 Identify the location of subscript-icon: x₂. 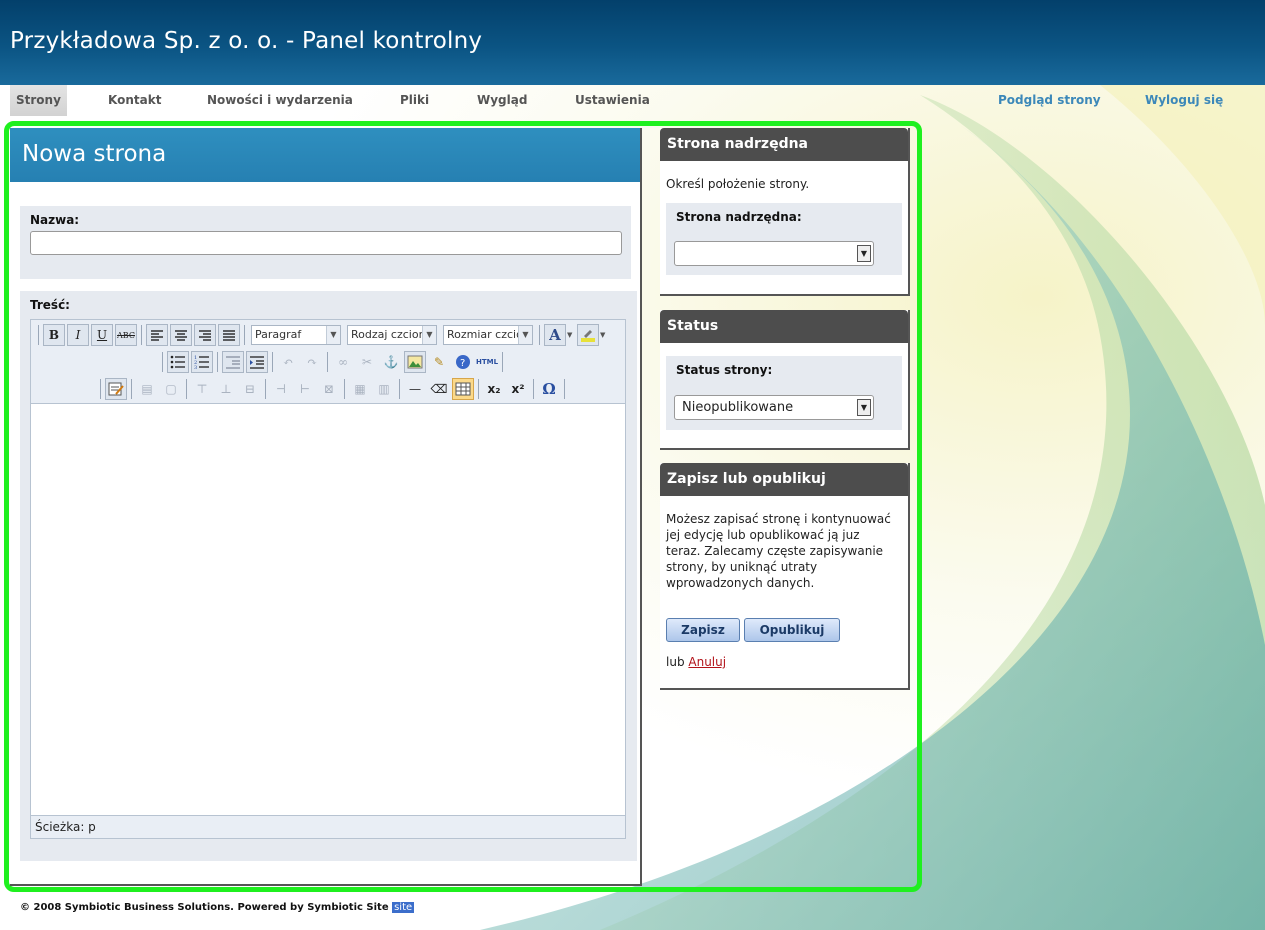
(494, 389).